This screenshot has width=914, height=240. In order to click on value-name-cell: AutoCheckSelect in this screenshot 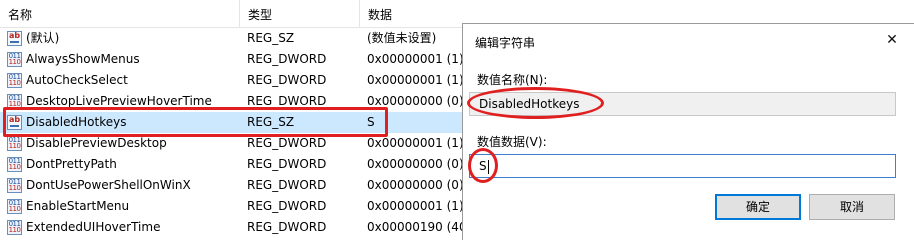, I will do `click(77, 80)`.